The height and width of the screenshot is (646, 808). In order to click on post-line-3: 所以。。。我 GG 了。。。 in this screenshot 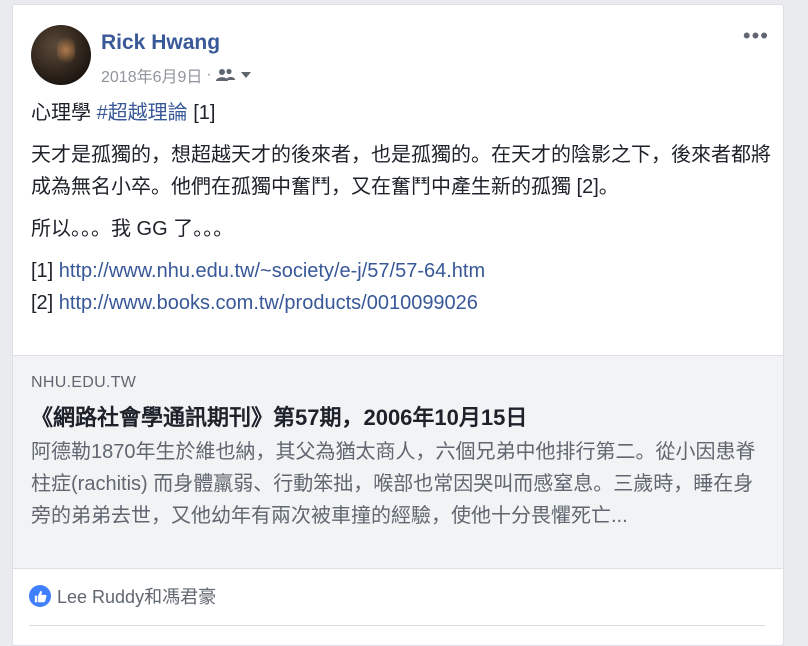, I will do `click(132, 229)`.